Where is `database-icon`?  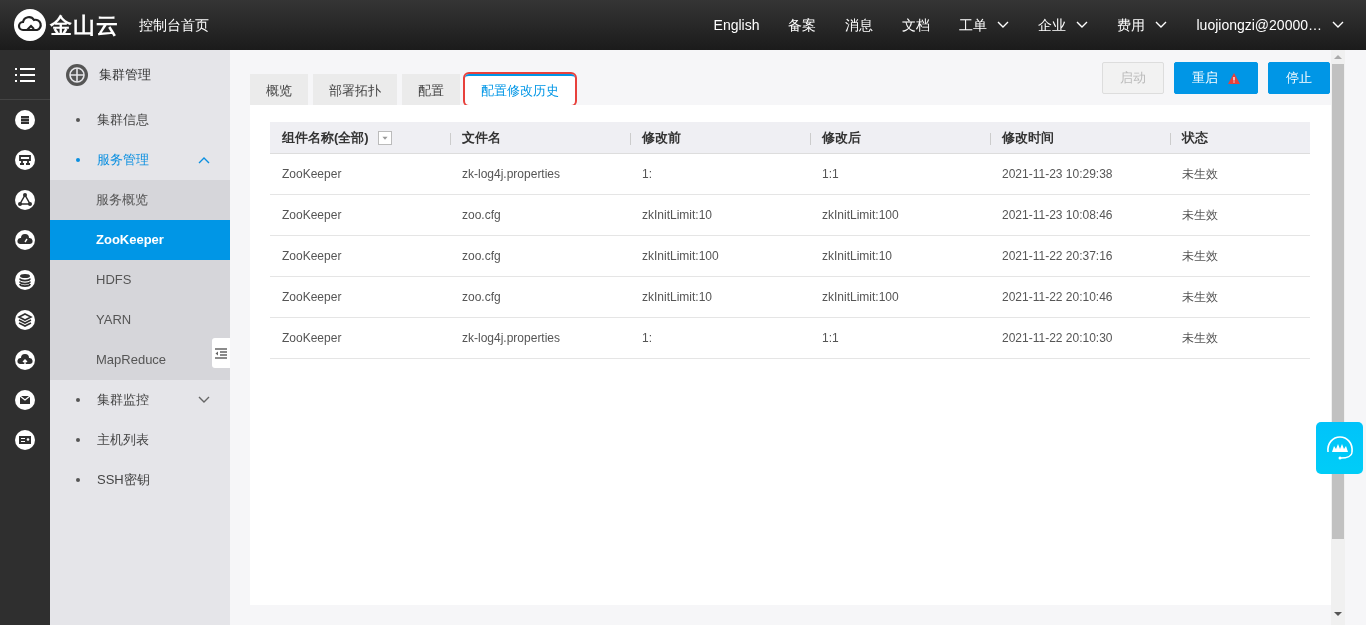
database-icon is located at coordinates (25, 280).